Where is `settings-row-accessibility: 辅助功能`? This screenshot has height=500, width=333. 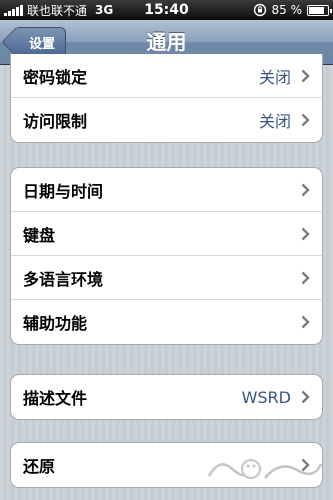 settings-row-accessibility: 辅助功能 is located at coordinates (166, 322).